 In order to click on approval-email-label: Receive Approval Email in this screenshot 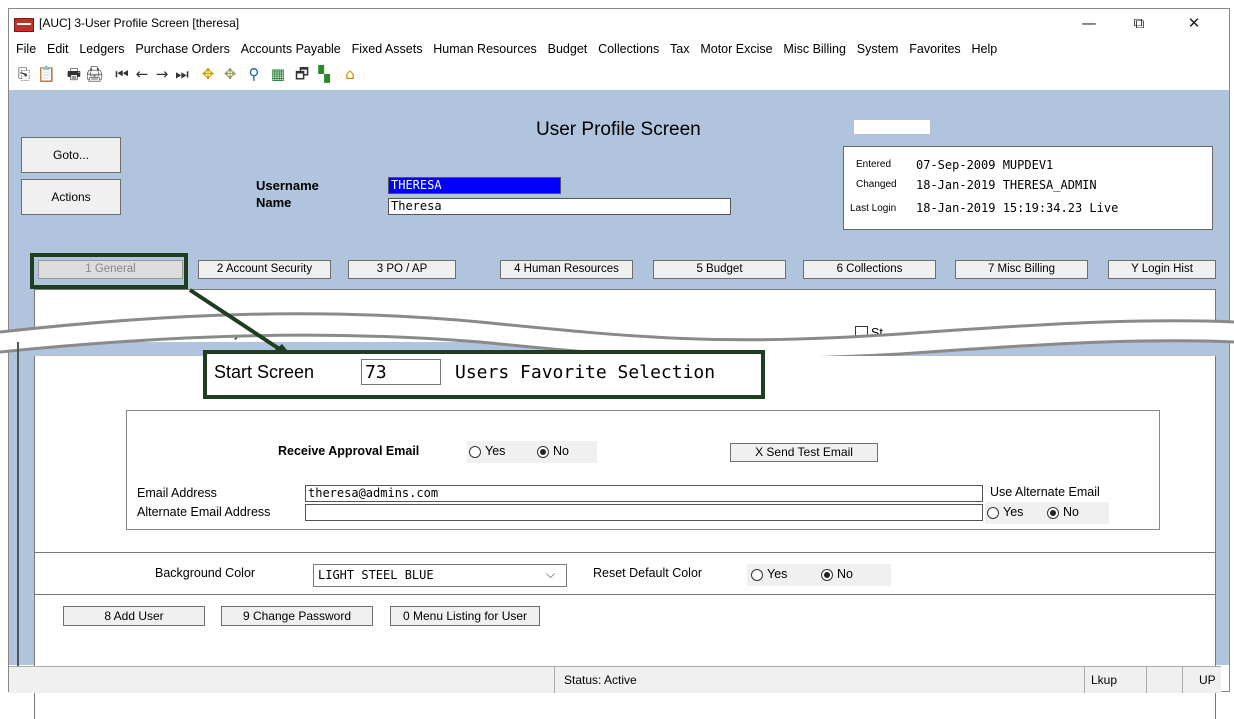, I will do `click(349, 451)`.